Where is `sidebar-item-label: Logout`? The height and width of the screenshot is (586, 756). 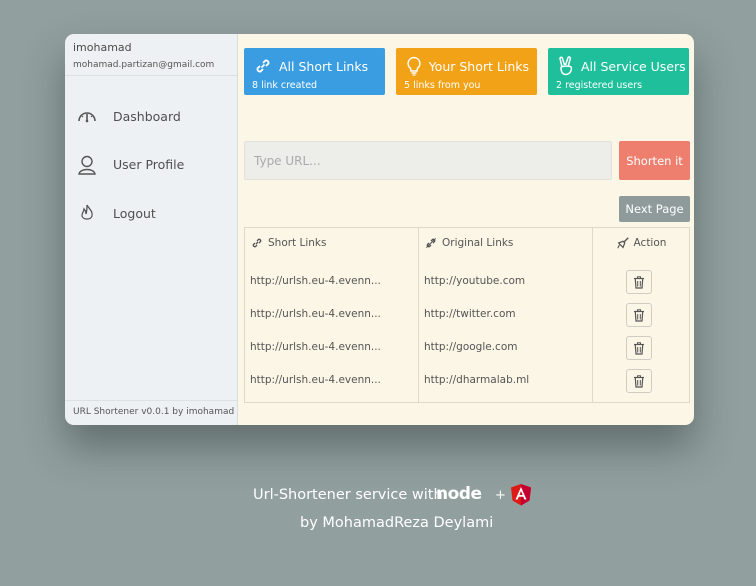 sidebar-item-label: Logout is located at coordinates (134, 213).